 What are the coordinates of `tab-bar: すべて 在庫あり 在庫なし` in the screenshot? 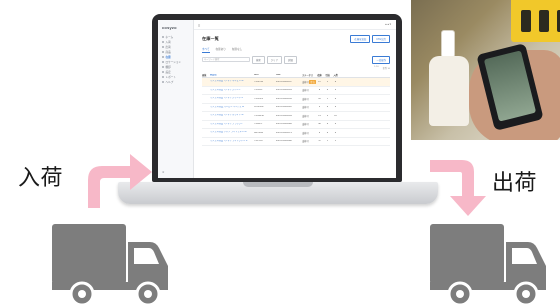 It's located at (222, 50).